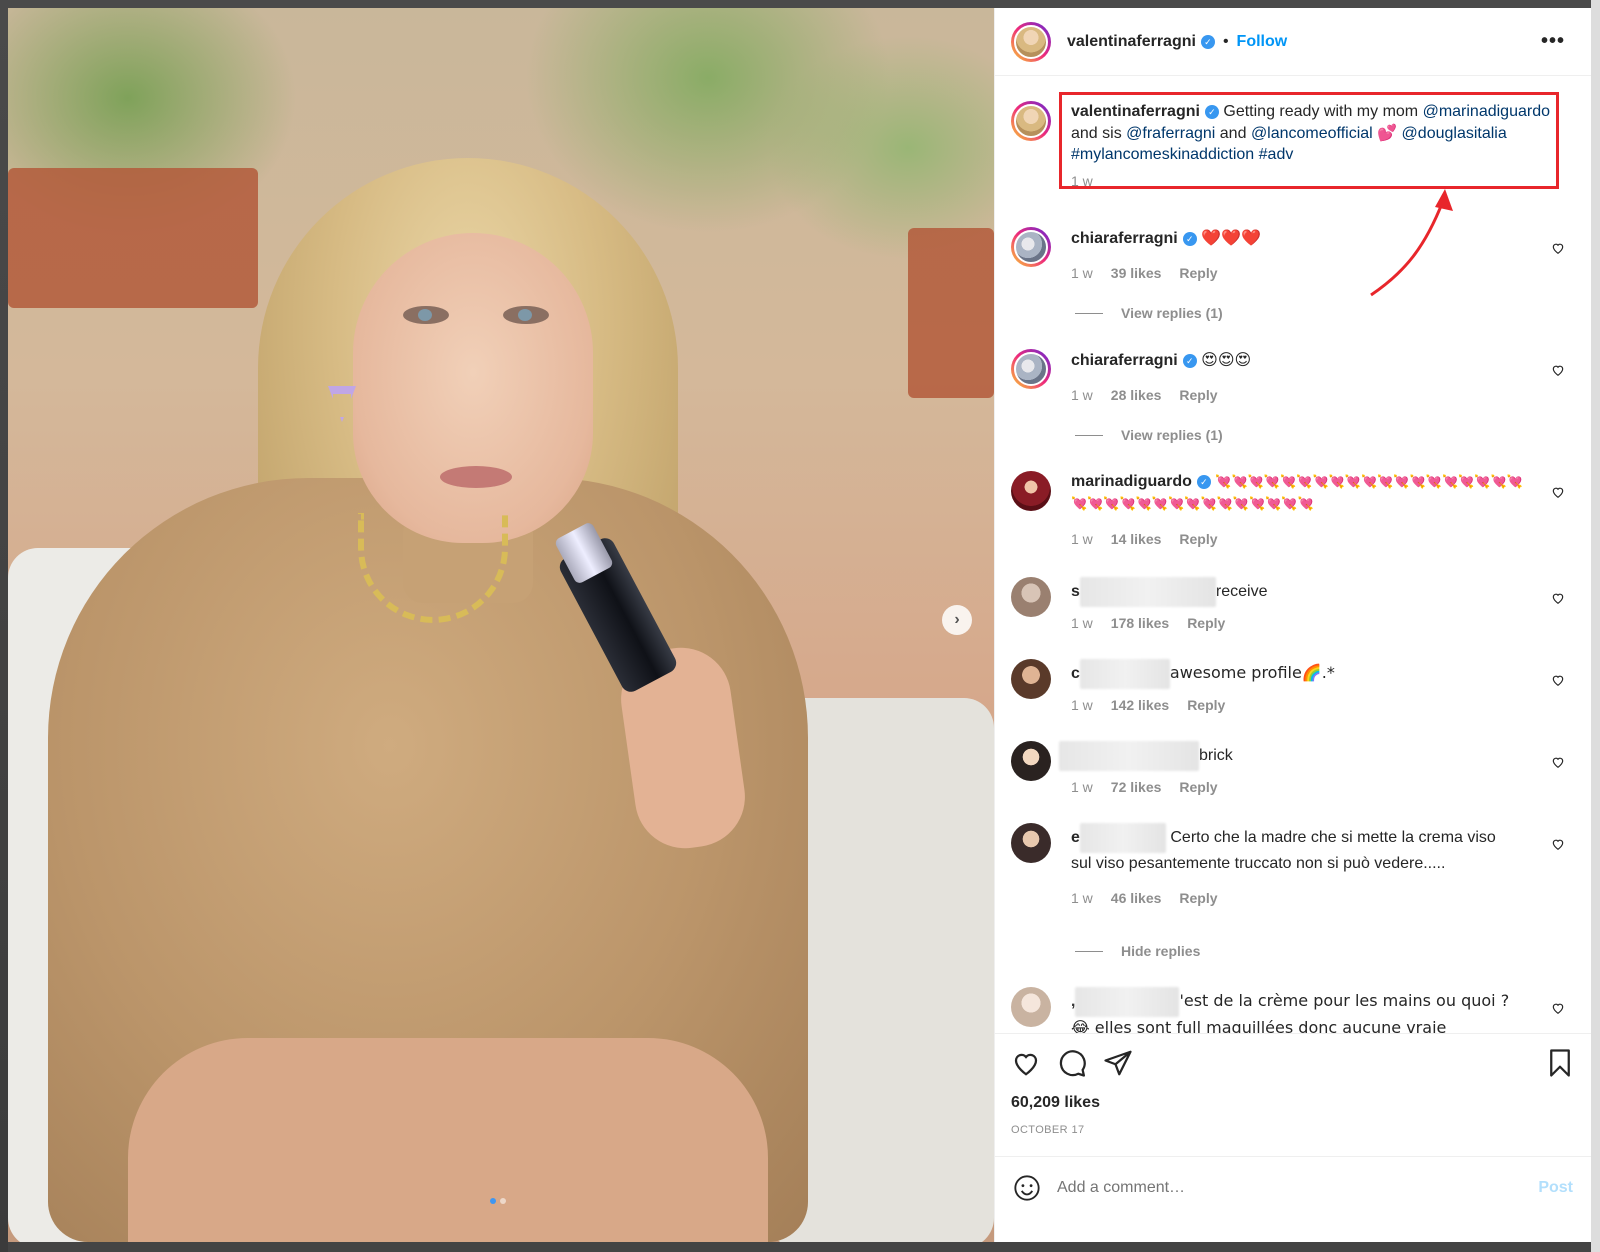 This screenshot has width=1600, height=1252. What do you see at coordinates (1555, 1188) in the screenshot?
I see `post-button: Post` at bounding box center [1555, 1188].